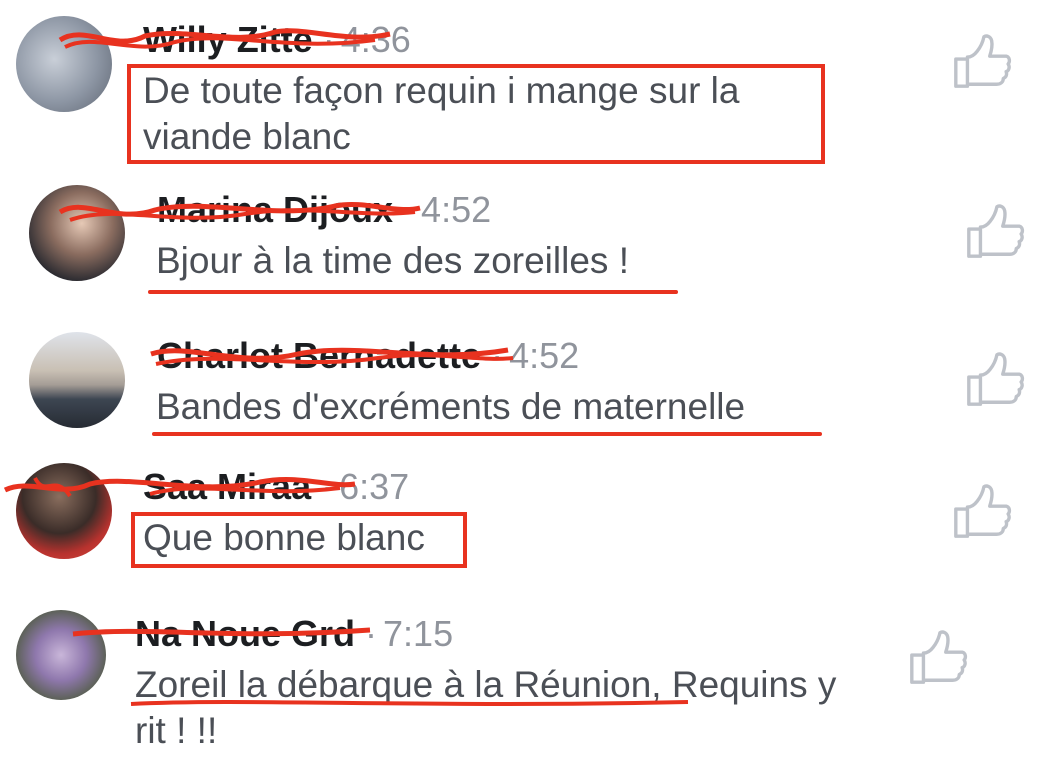 Image resolution: width=1045 pixels, height=775 pixels. What do you see at coordinates (319, 355) in the screenshot?
I see `author-name: Charlot Bernadette` at bounding box center [319, 355].